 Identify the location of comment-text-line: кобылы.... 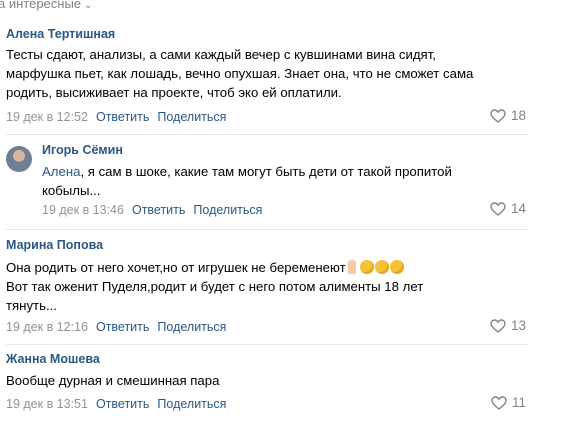
(71, 190).